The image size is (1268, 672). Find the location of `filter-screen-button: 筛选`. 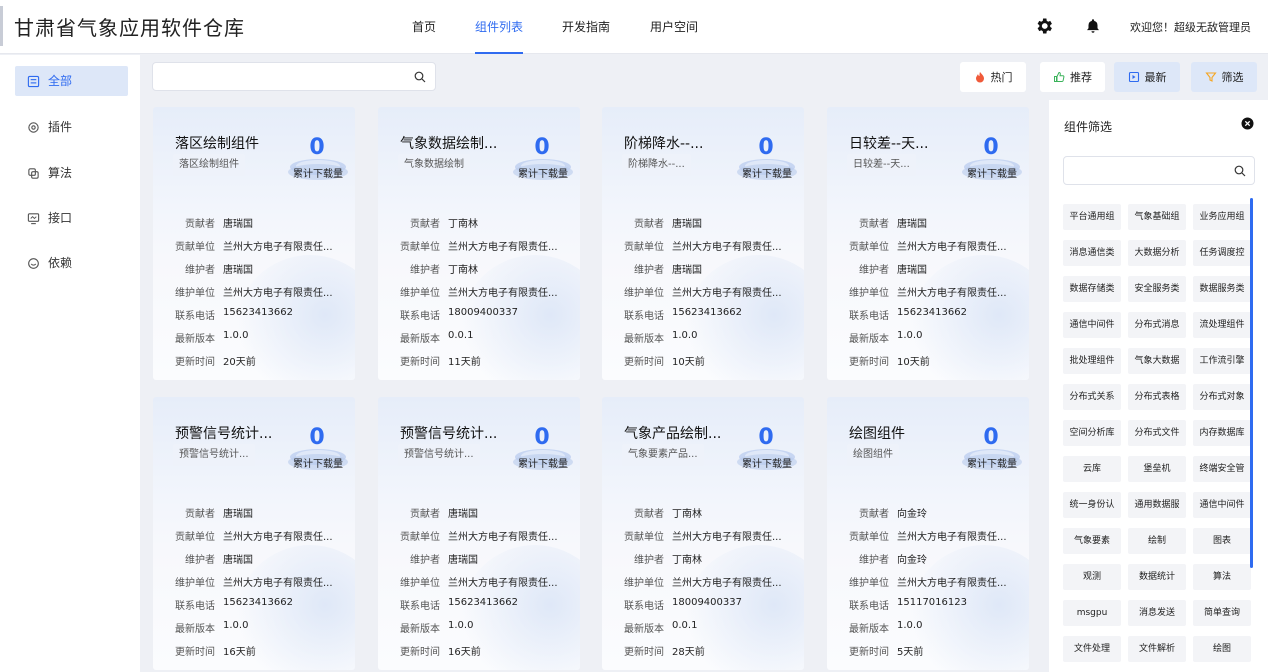

filter-screen-button: 筛选 is located at coordinates (1224, 77).